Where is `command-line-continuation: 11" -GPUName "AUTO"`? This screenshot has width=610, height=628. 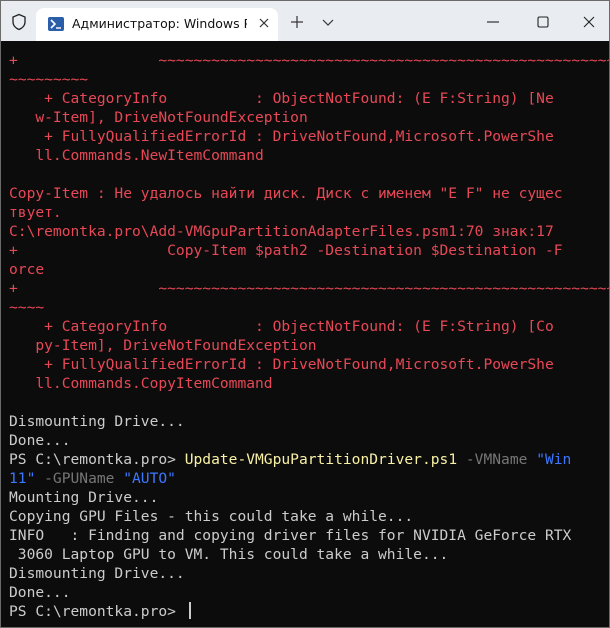
command-line-continuation: 11" -GPUName "AUTO" is located at coordinates (92, 478).